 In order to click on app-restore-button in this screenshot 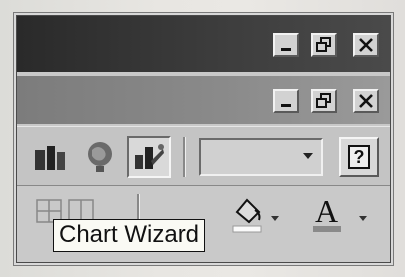, I will do `click(324, 45)`.